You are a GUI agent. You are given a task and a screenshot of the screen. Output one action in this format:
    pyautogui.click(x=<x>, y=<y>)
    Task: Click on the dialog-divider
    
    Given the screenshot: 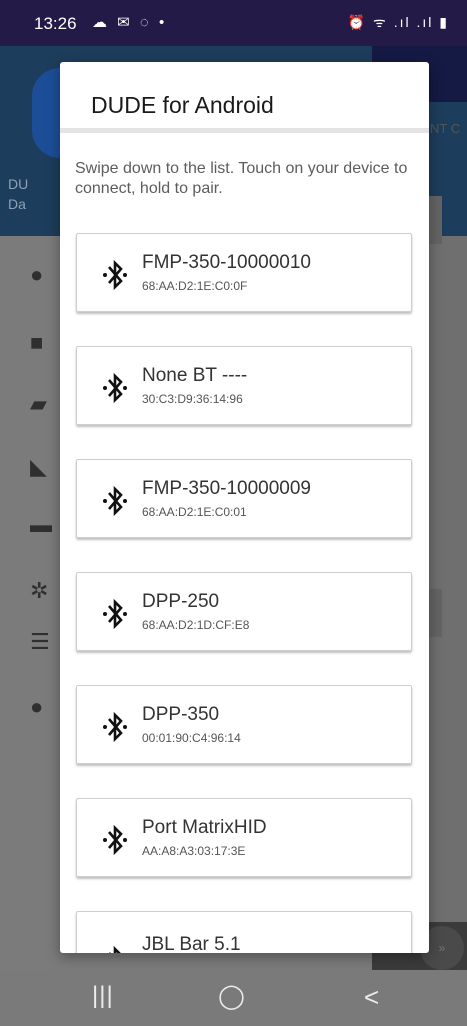 What is the action you would take?
    pyautogui.click(x=244, y=130)
    